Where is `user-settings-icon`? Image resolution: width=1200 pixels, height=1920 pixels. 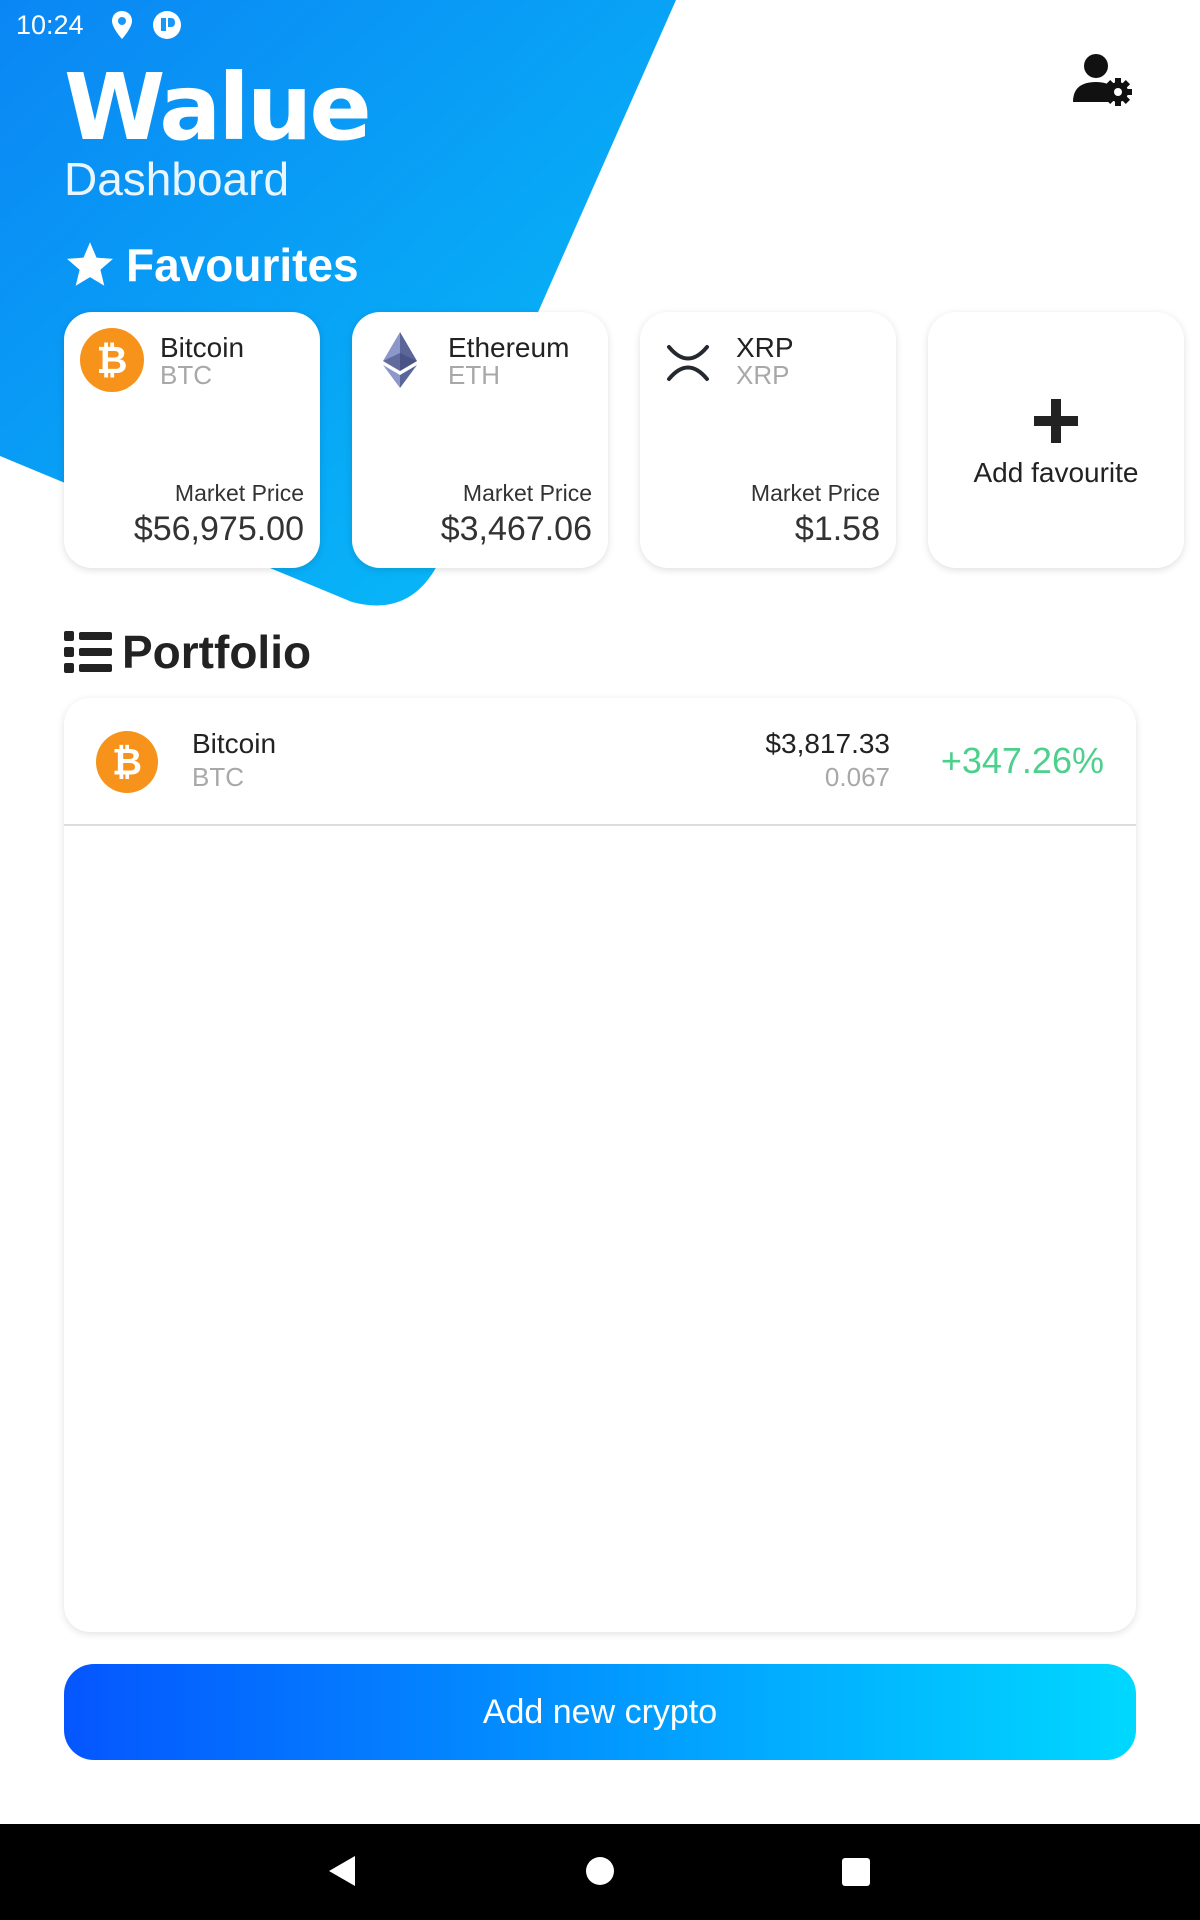 user-settings-icon is located at coordinates (1104, 81).